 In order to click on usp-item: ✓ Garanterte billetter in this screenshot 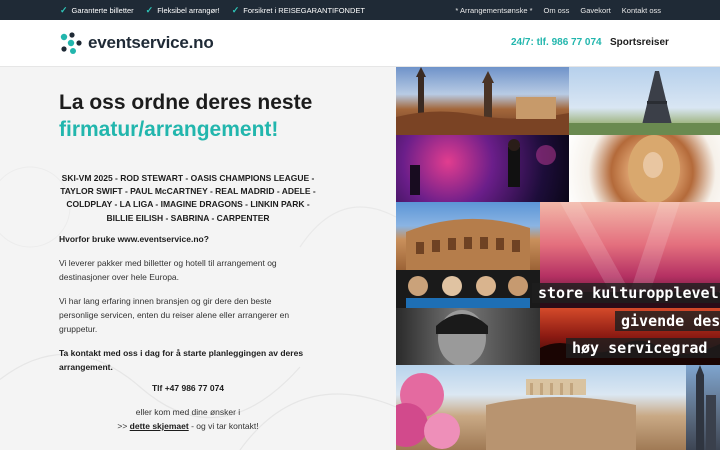, I will do `click(97, 10)`.